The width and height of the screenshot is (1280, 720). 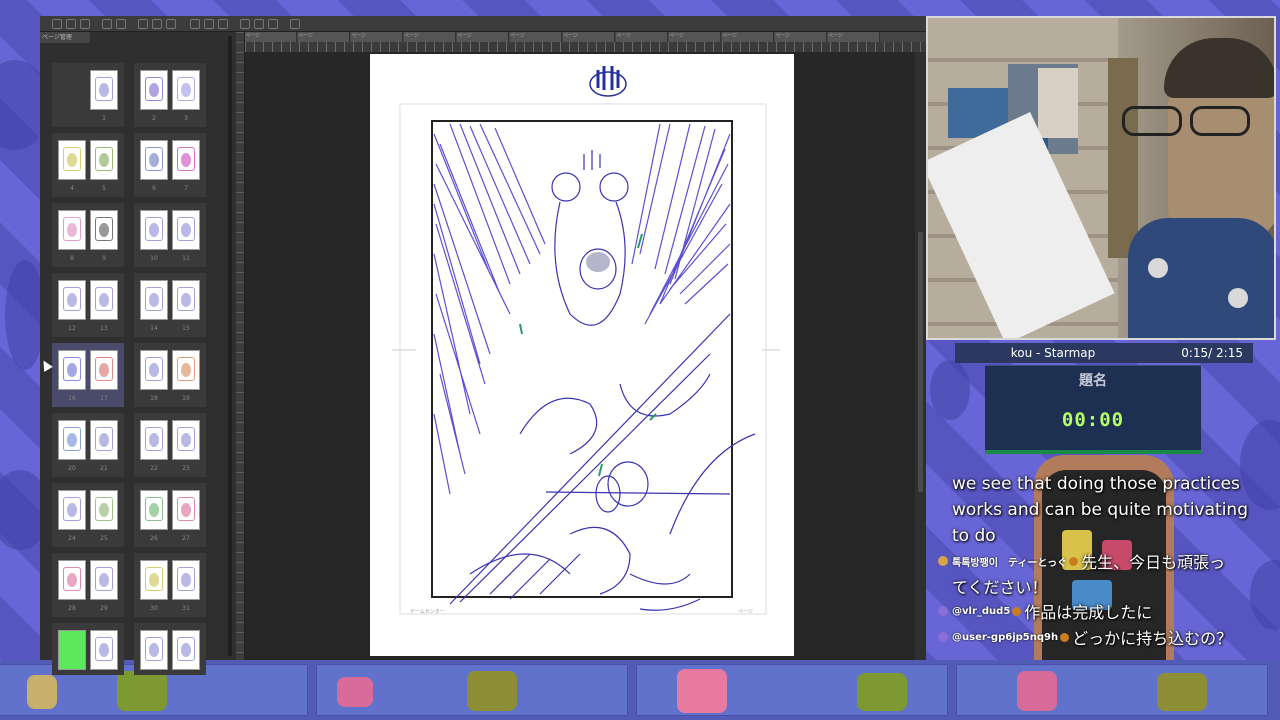 I want to click on page-number: 16, so click(x=72, y=398).